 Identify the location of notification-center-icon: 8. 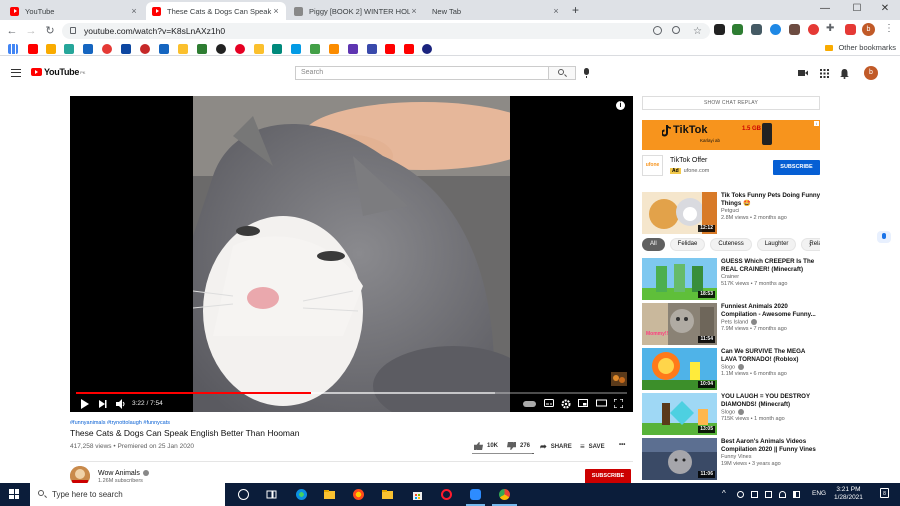
(884, 493).